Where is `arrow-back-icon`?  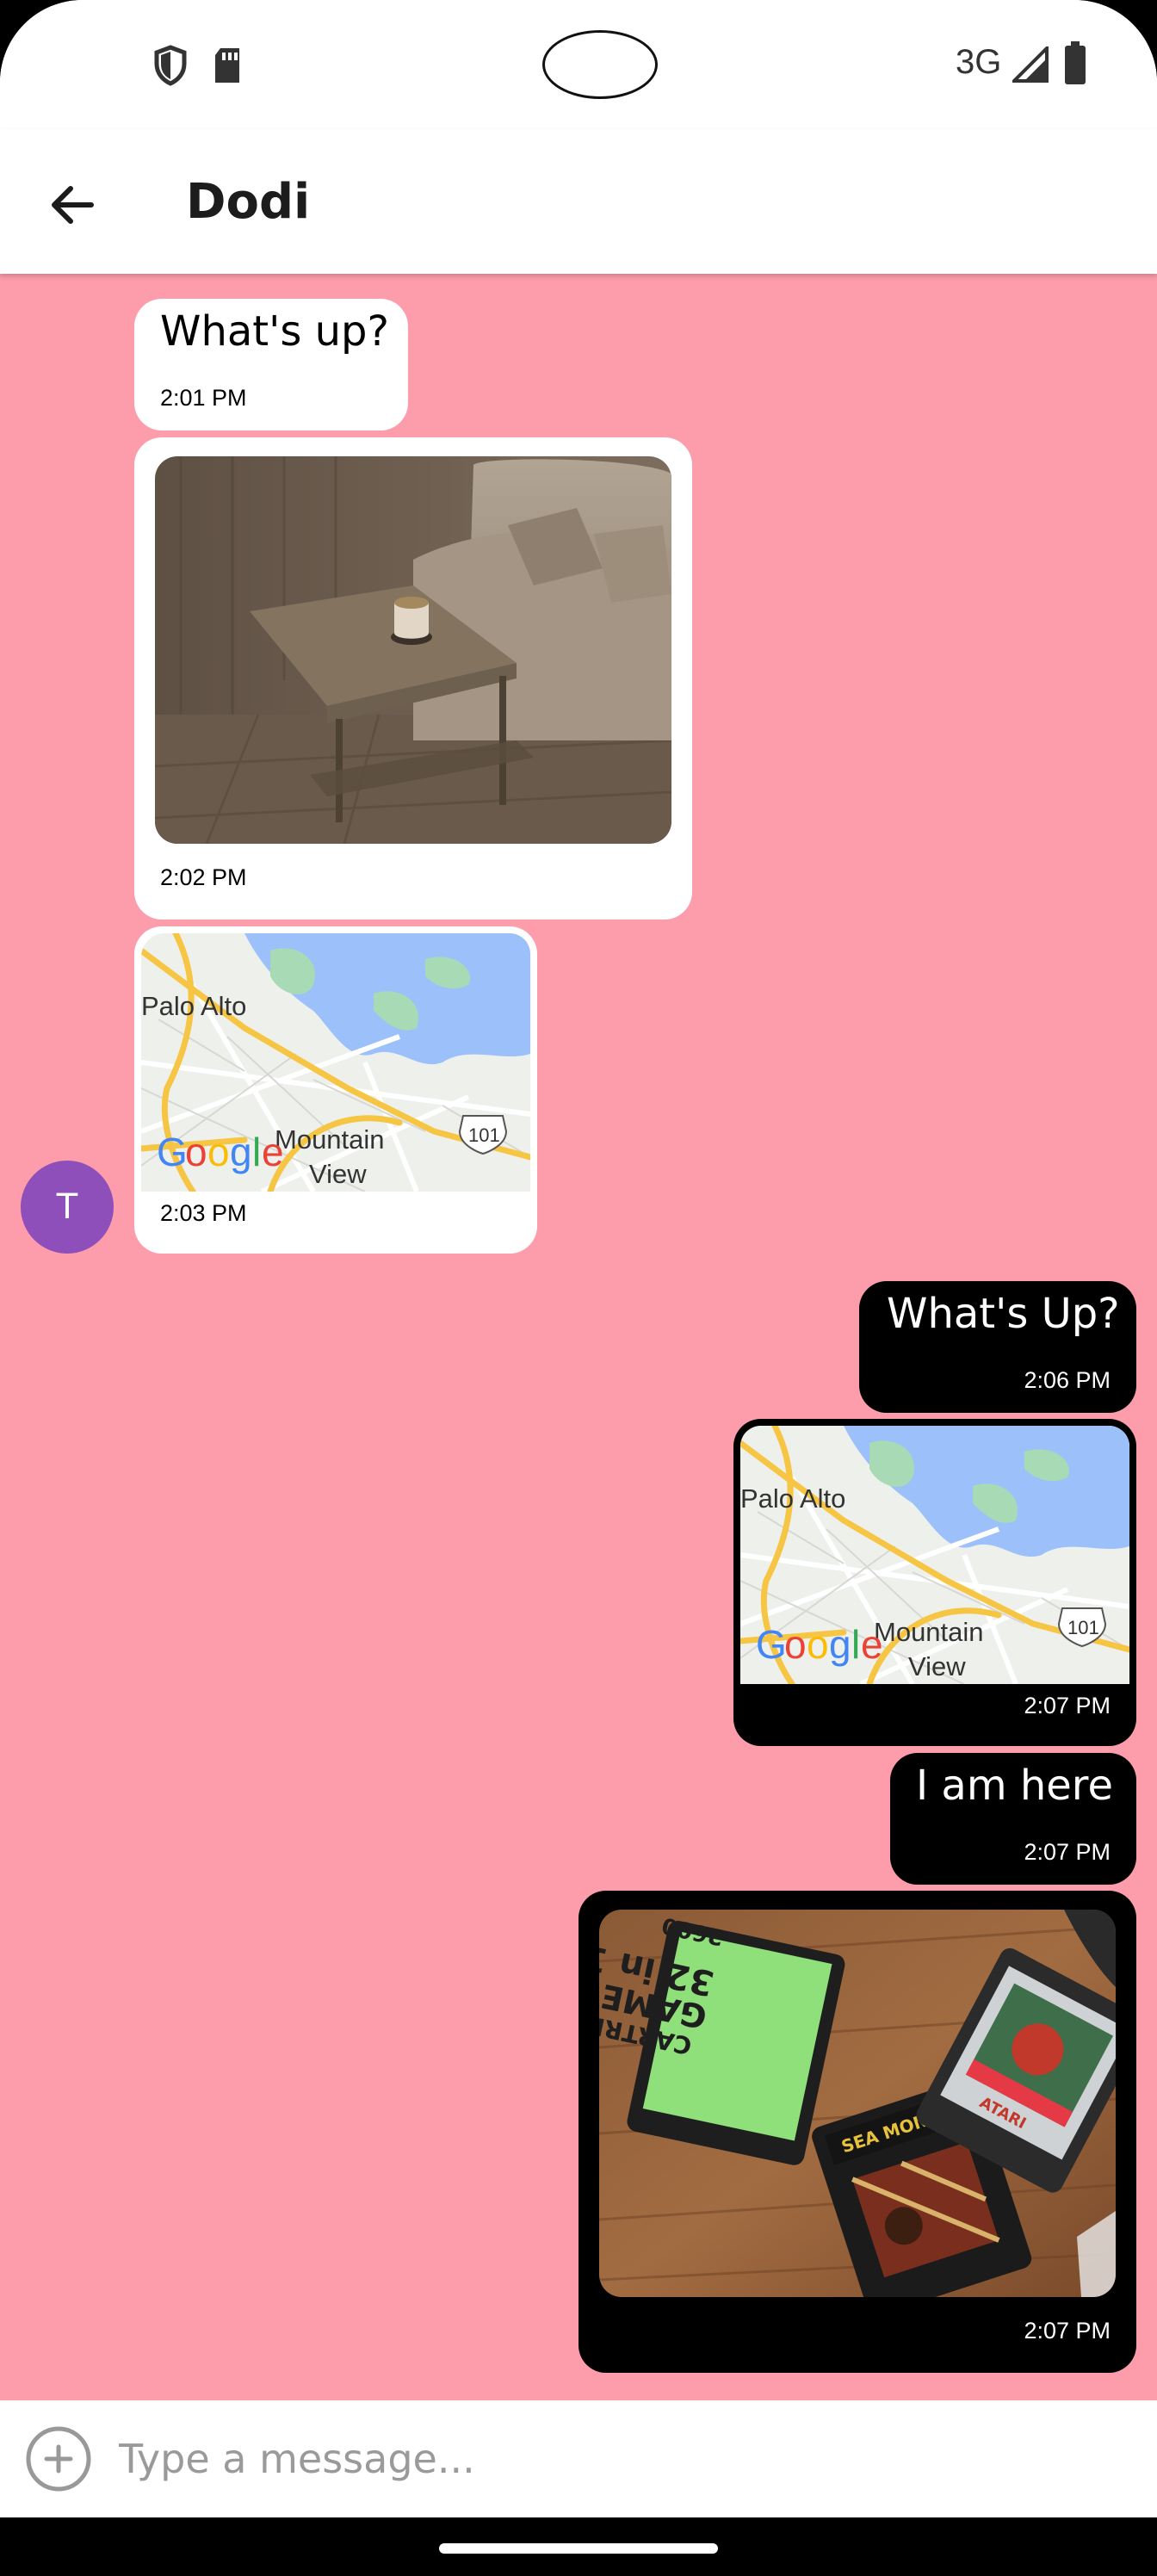
arrow-back-icon is located at coordinates (72, 204).